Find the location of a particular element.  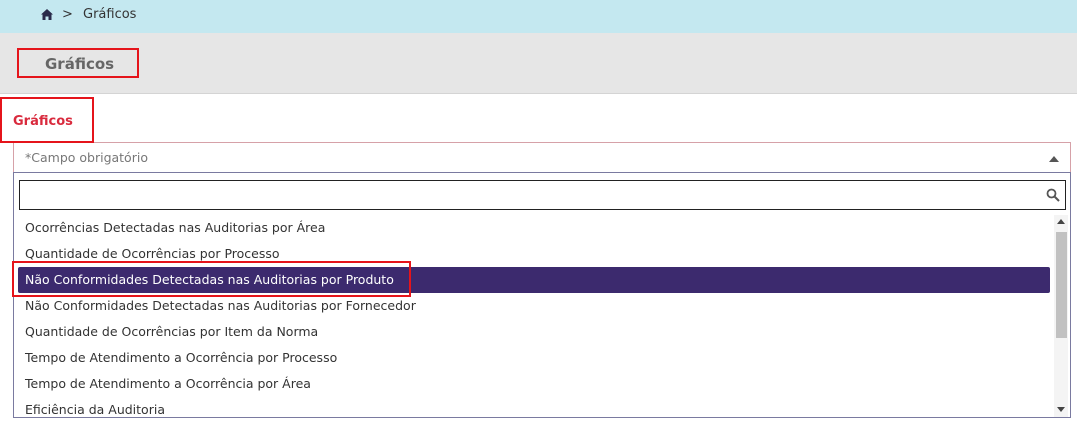

caret-up-icon is located at coordinates (1054, 159).